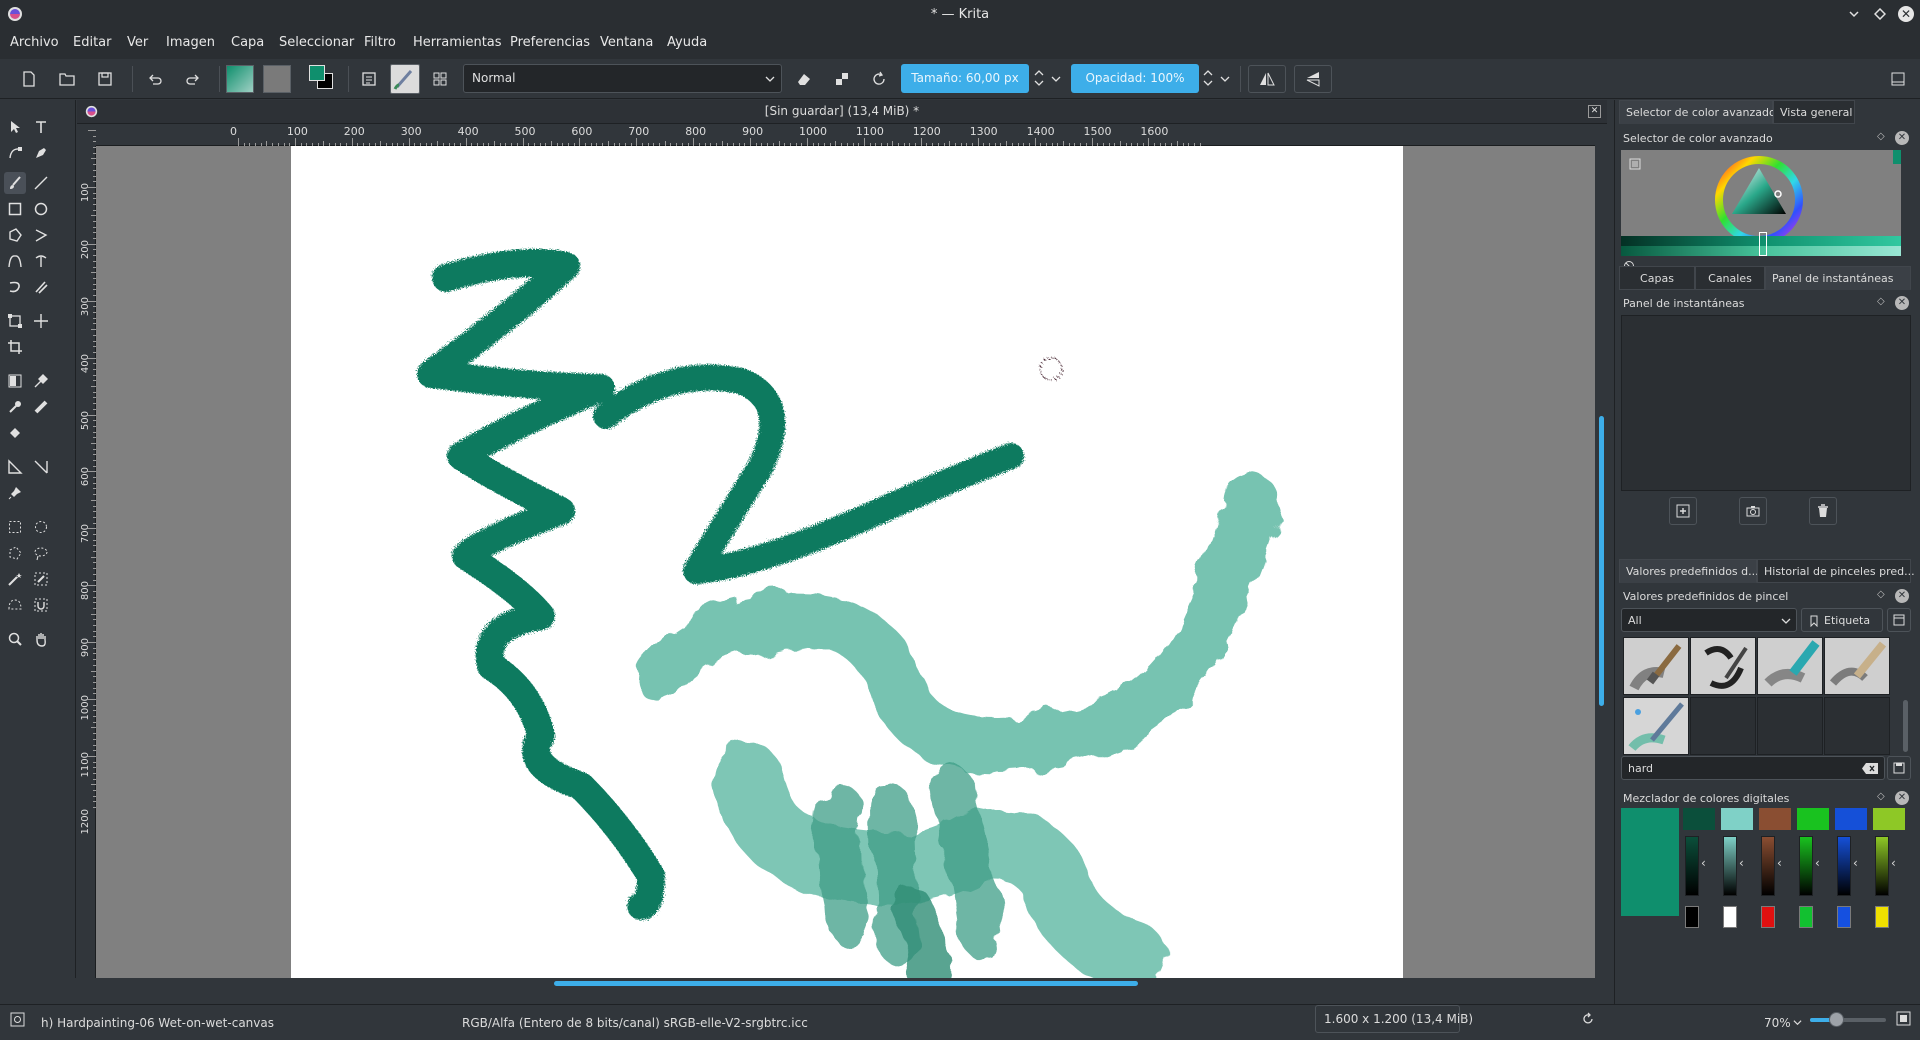 The image size is (1920, 1040). Describe the element at coordinates (41, 407) in the screenshot. I see `assistant-tool` at that location.